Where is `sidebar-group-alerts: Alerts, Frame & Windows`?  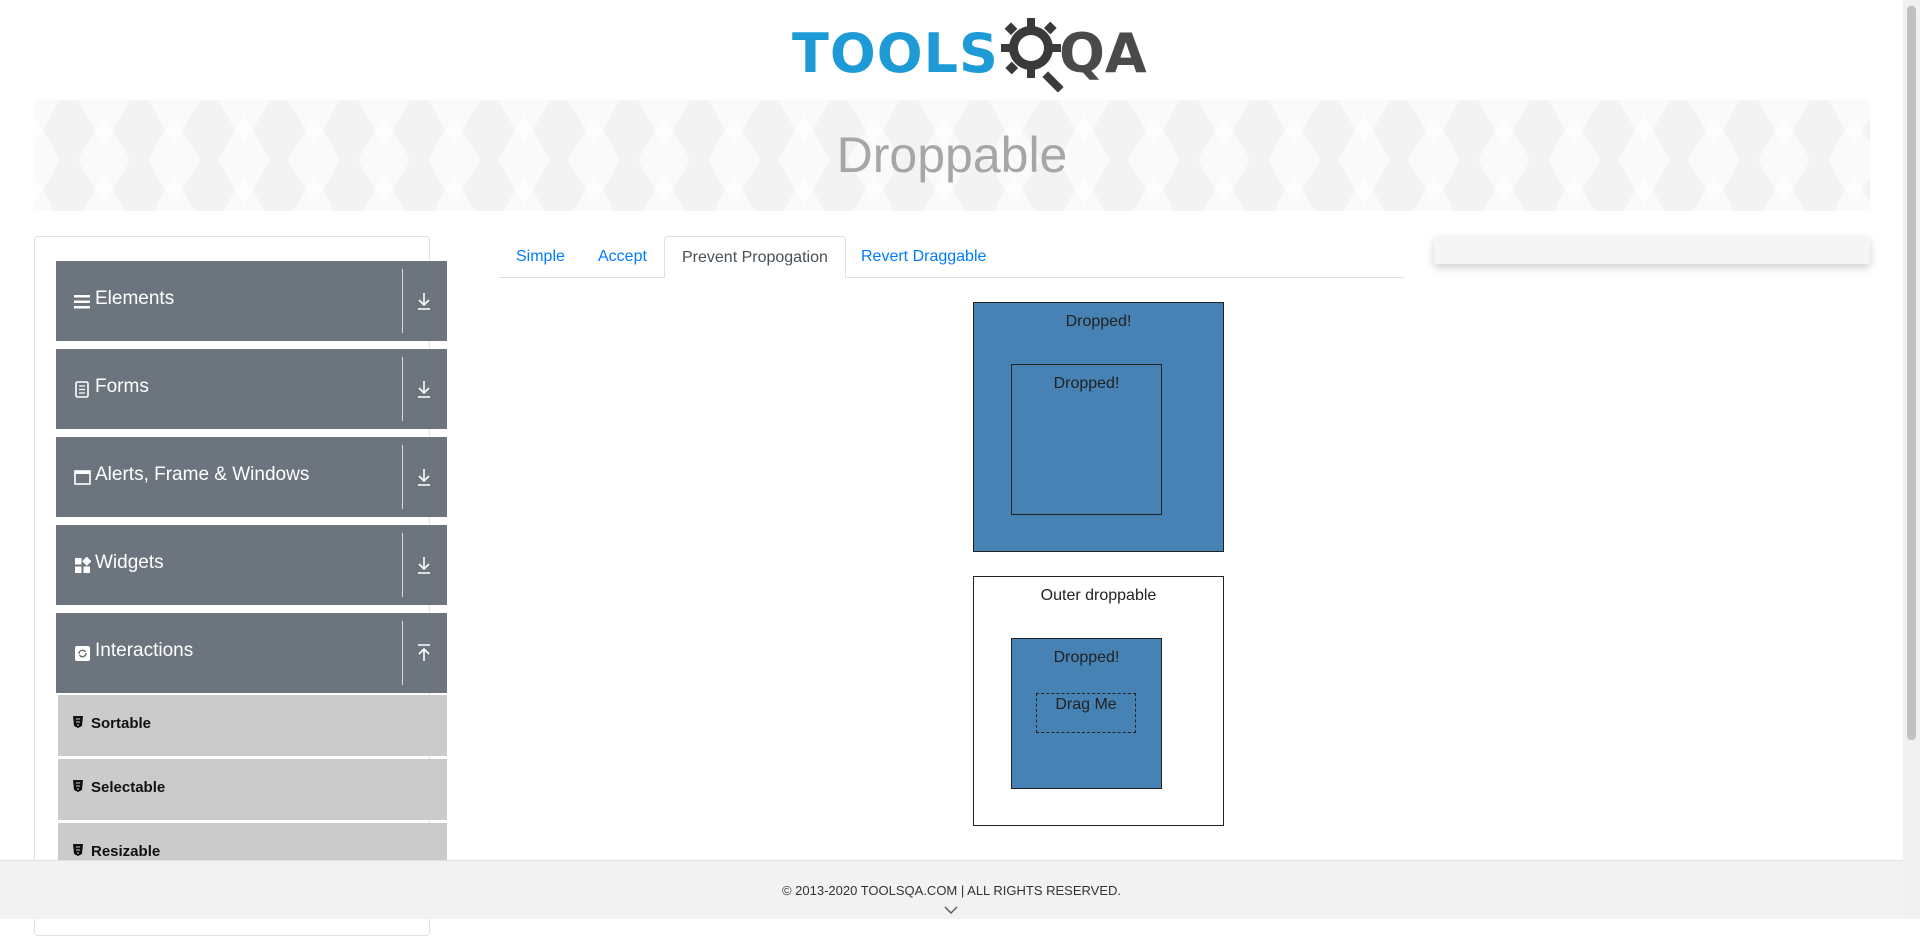
sidebar-group-alerts: Alerts, Frame & Windows is located at coordinates (251, 477).